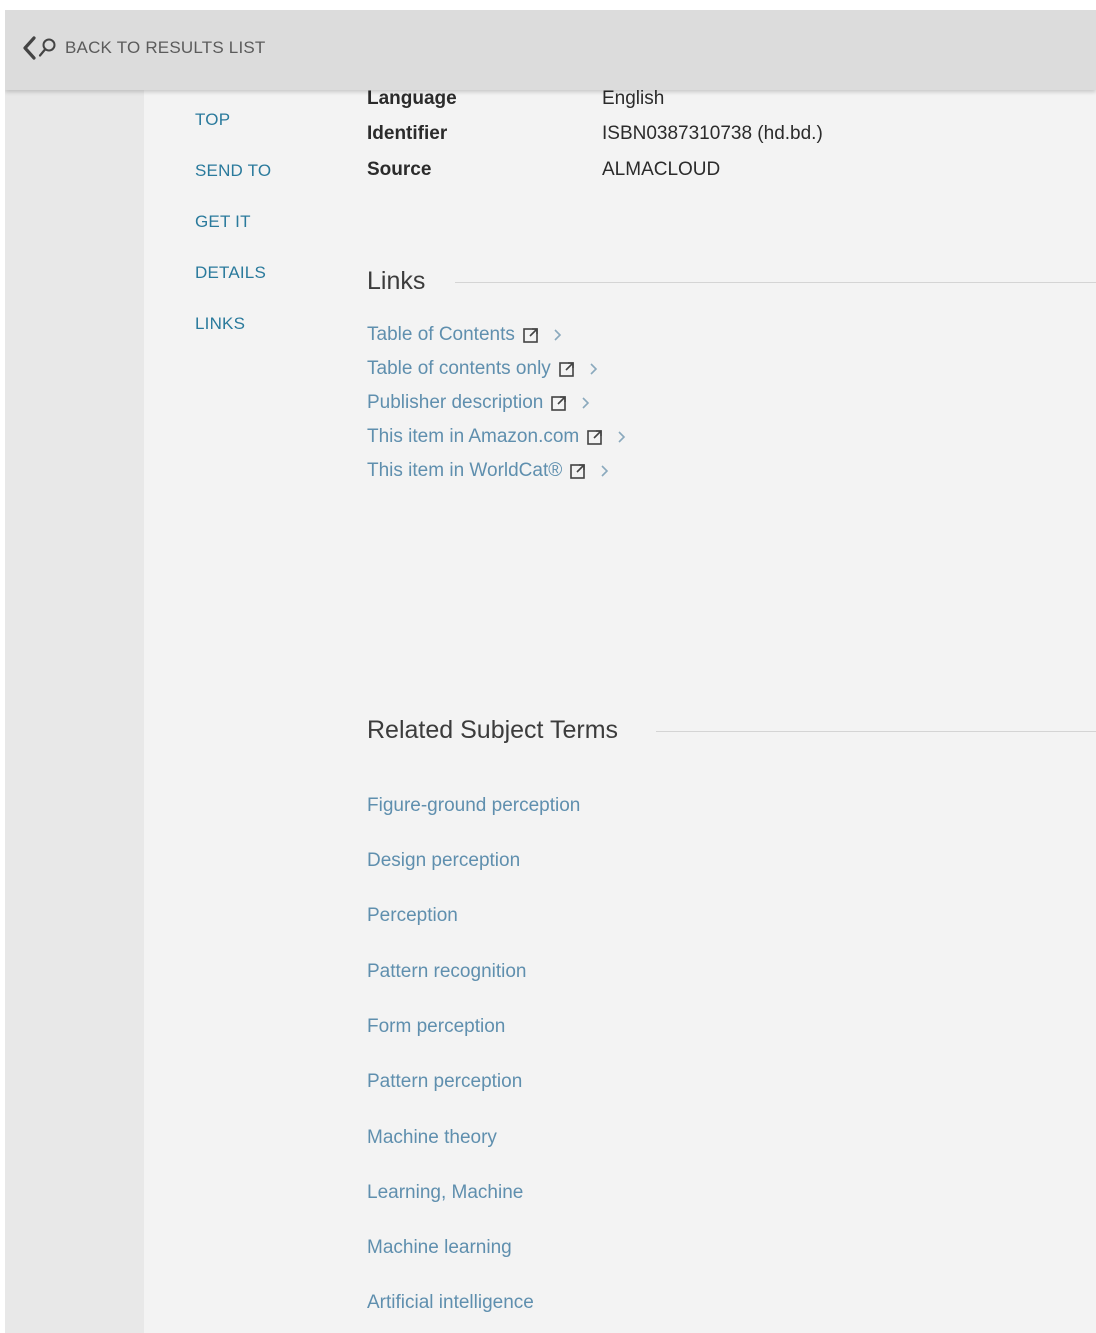 The image size is (1096, 1333). I want to click on left-gutter, so click(74, 671).